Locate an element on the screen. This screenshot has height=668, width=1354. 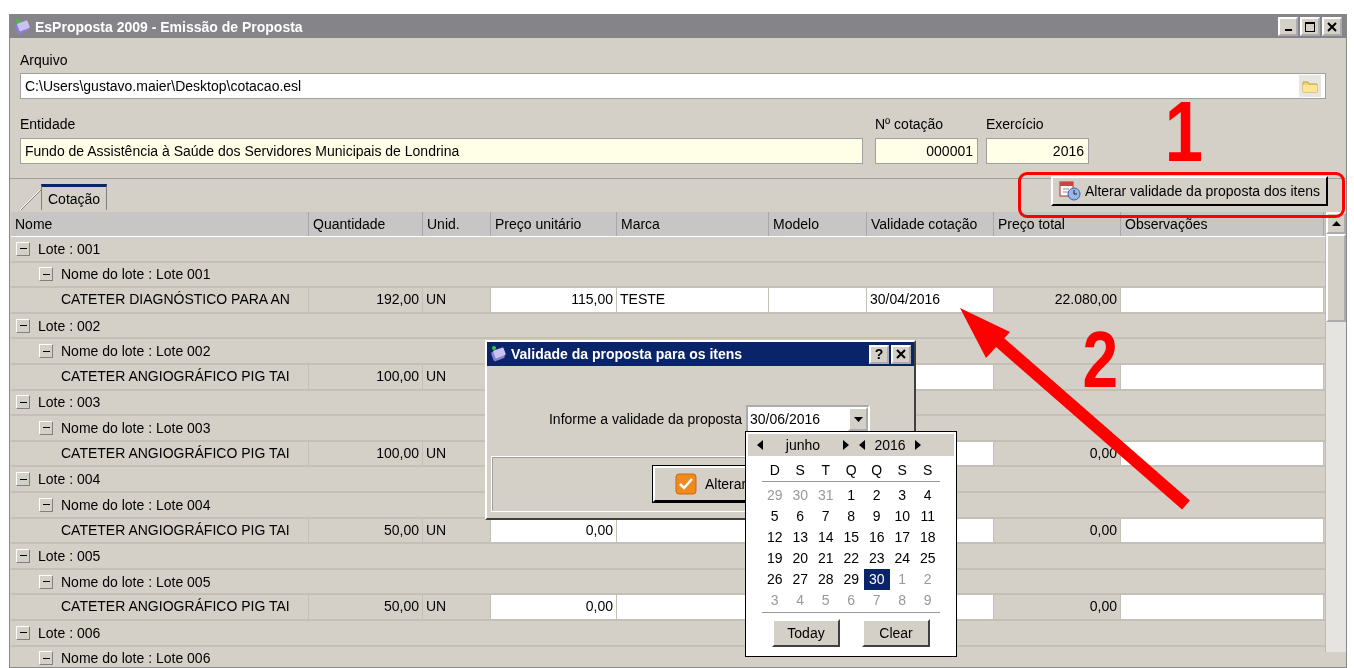
calendar-day: 7 is located at coordinates (826, 516).